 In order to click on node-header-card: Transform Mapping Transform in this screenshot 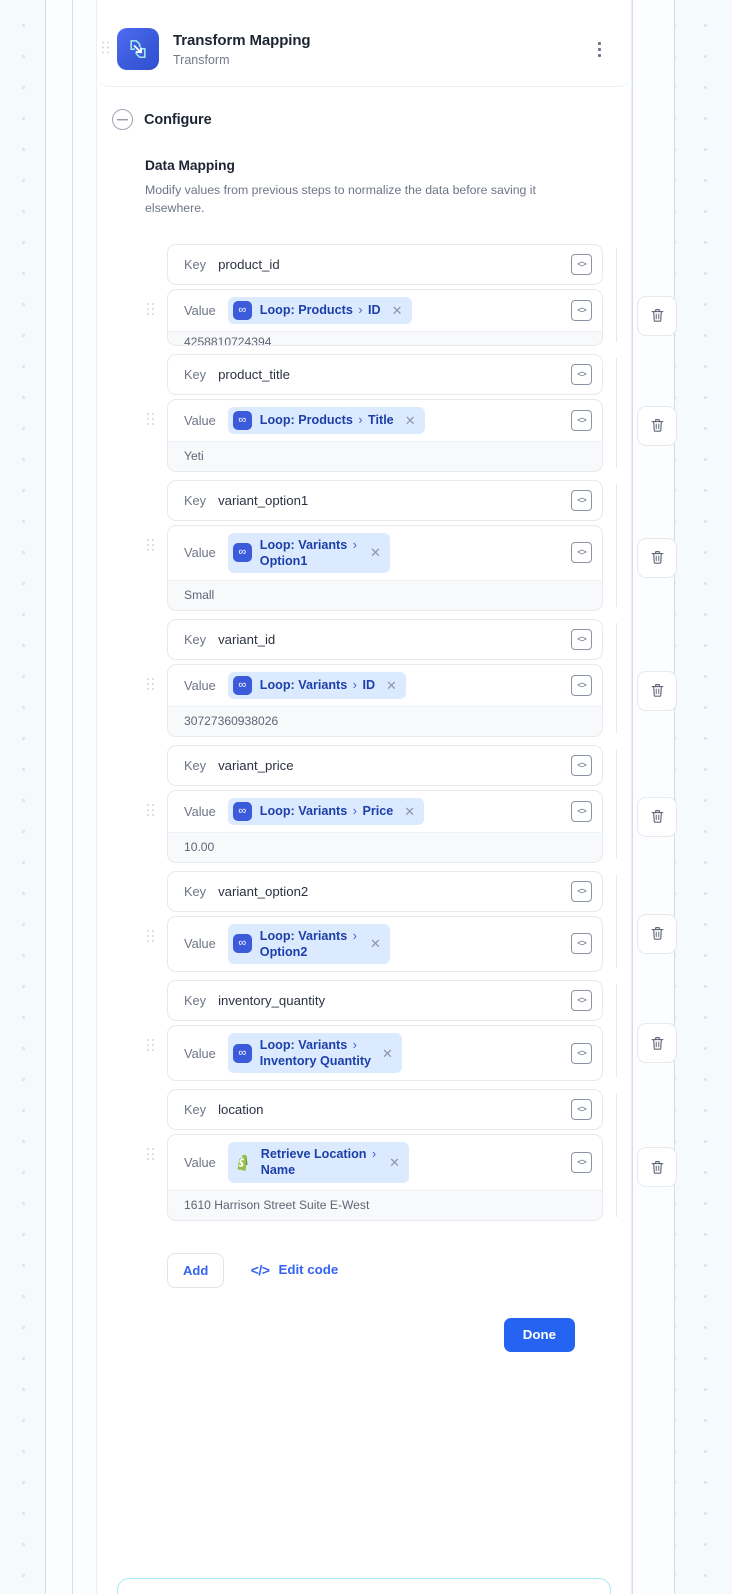, I will do `click(364, 48)`.